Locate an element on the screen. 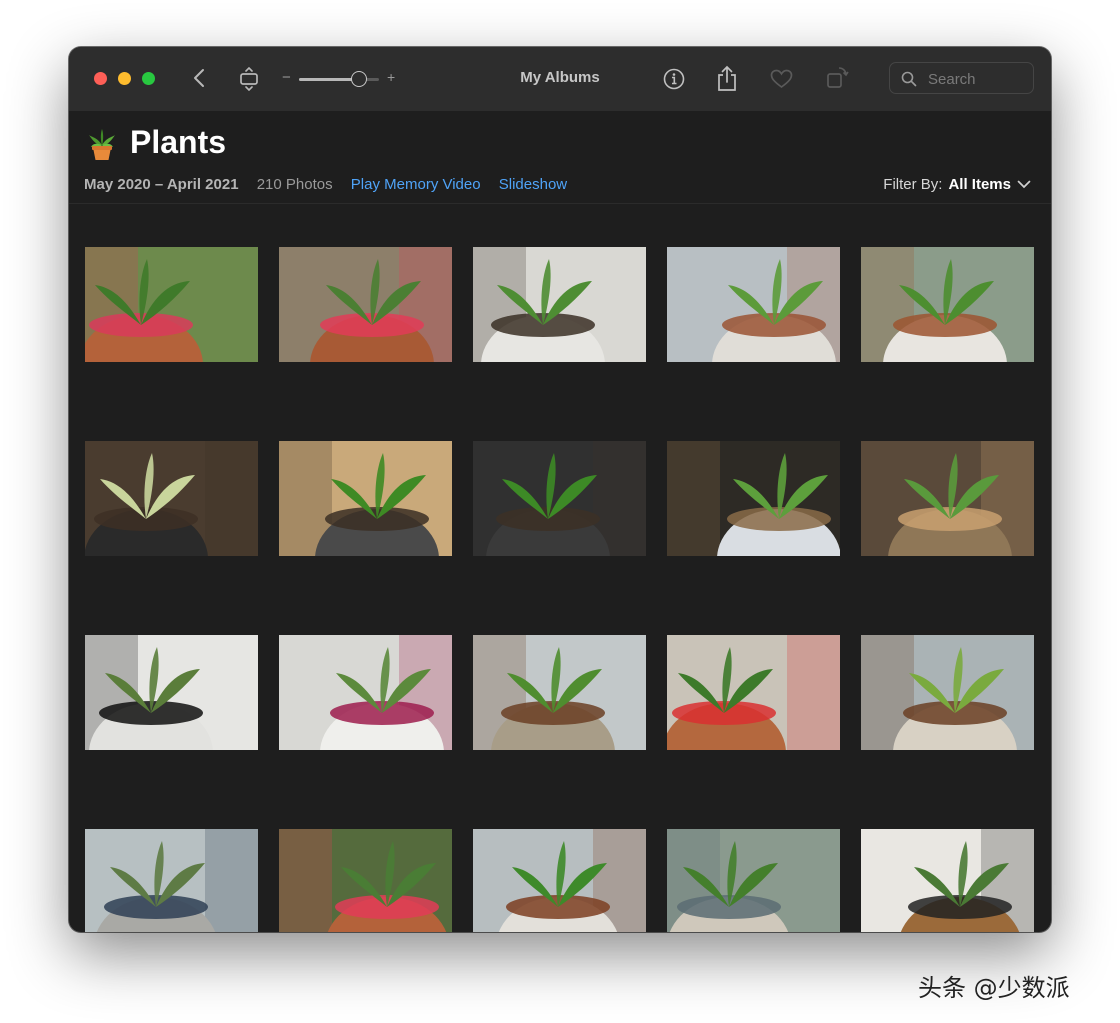 This screenshot has width=1120, height=1023. filter-value: All Items is located at coordinates (979, 184).